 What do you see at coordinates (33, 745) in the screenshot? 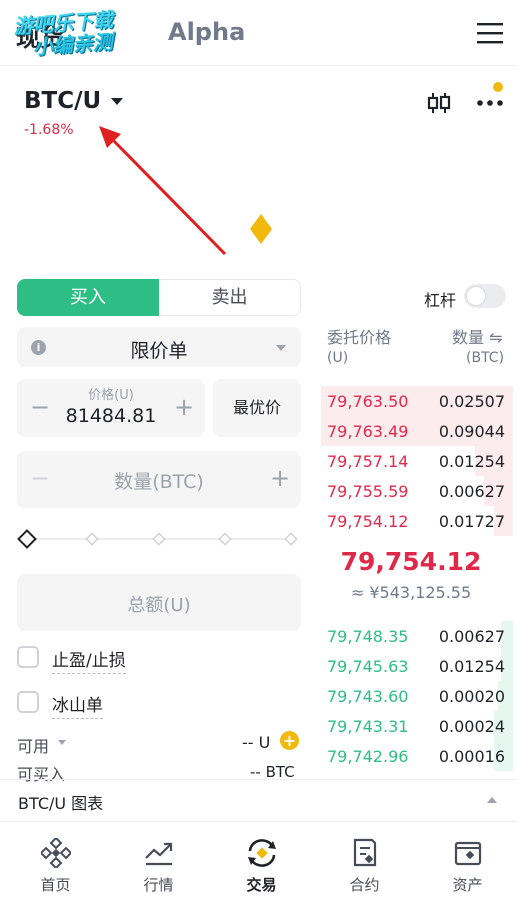
I see `available-label: 可用` at bounding box center [33, 745].